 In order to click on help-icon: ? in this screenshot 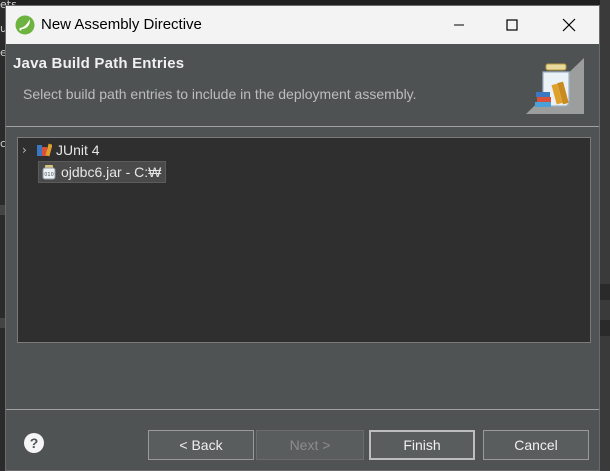, I will do `click(34, 443)`.